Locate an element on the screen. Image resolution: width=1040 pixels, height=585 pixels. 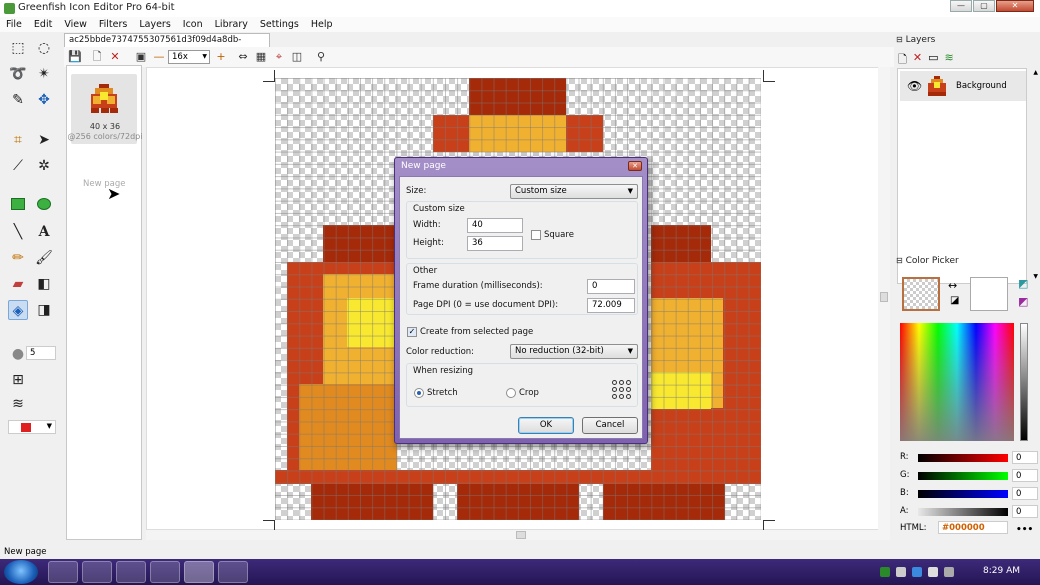
close-button: ✕ is located at coordinates (1015, 6).